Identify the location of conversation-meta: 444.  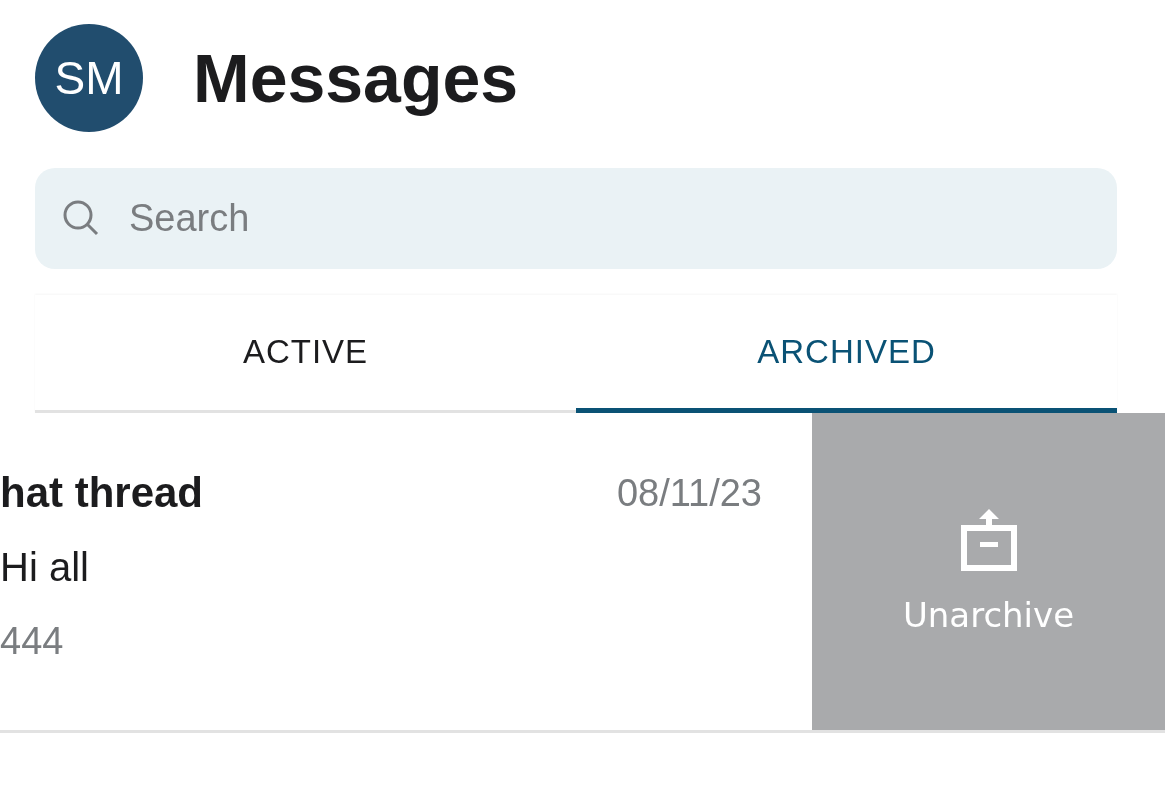
(32, 641).